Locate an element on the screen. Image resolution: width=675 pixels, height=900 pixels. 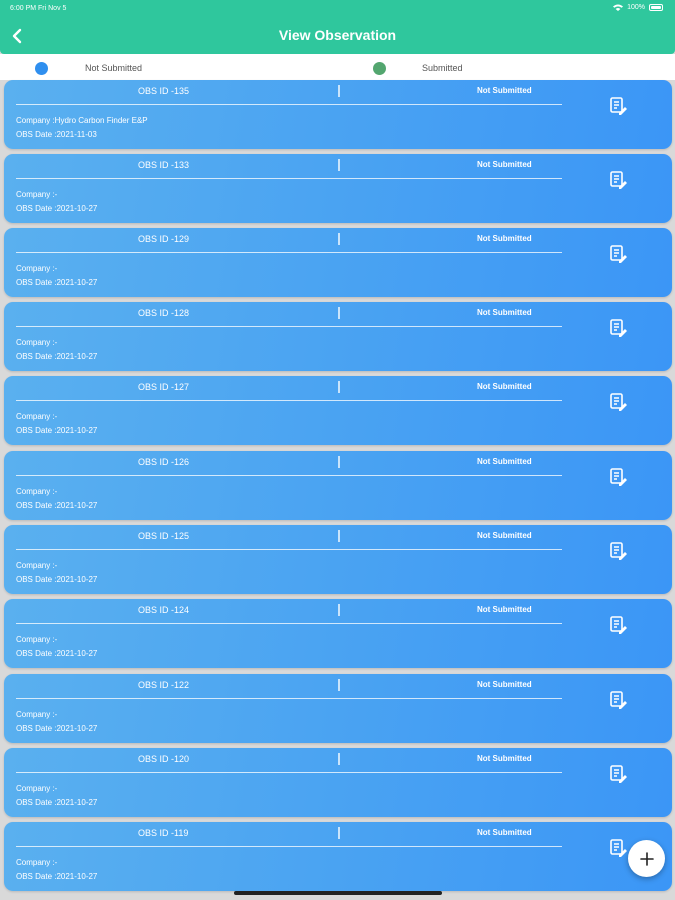
obs-id: OBS ID -125 is located at coordinates (164, 536).